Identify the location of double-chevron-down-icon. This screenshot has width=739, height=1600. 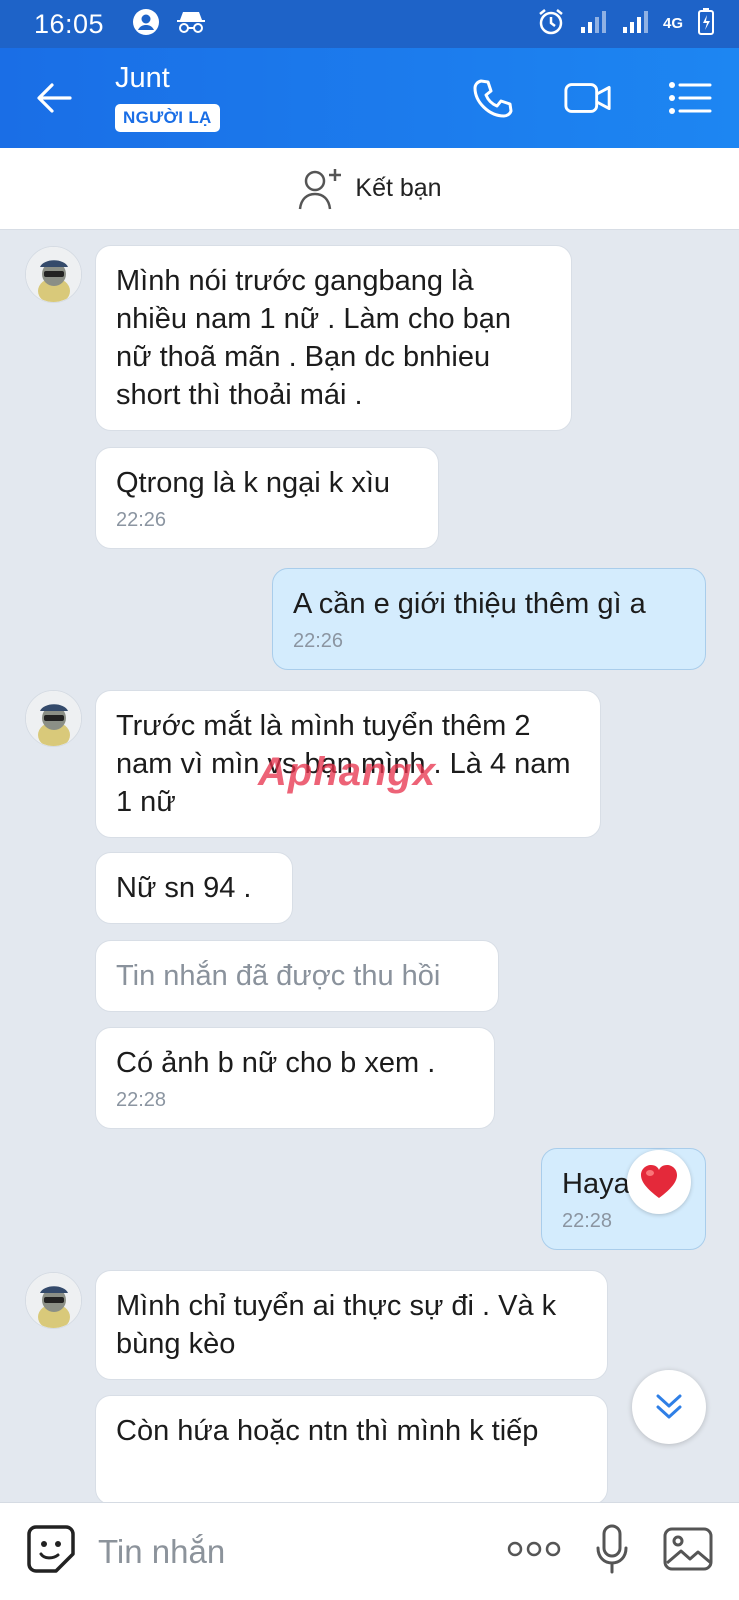
(669, 1406).